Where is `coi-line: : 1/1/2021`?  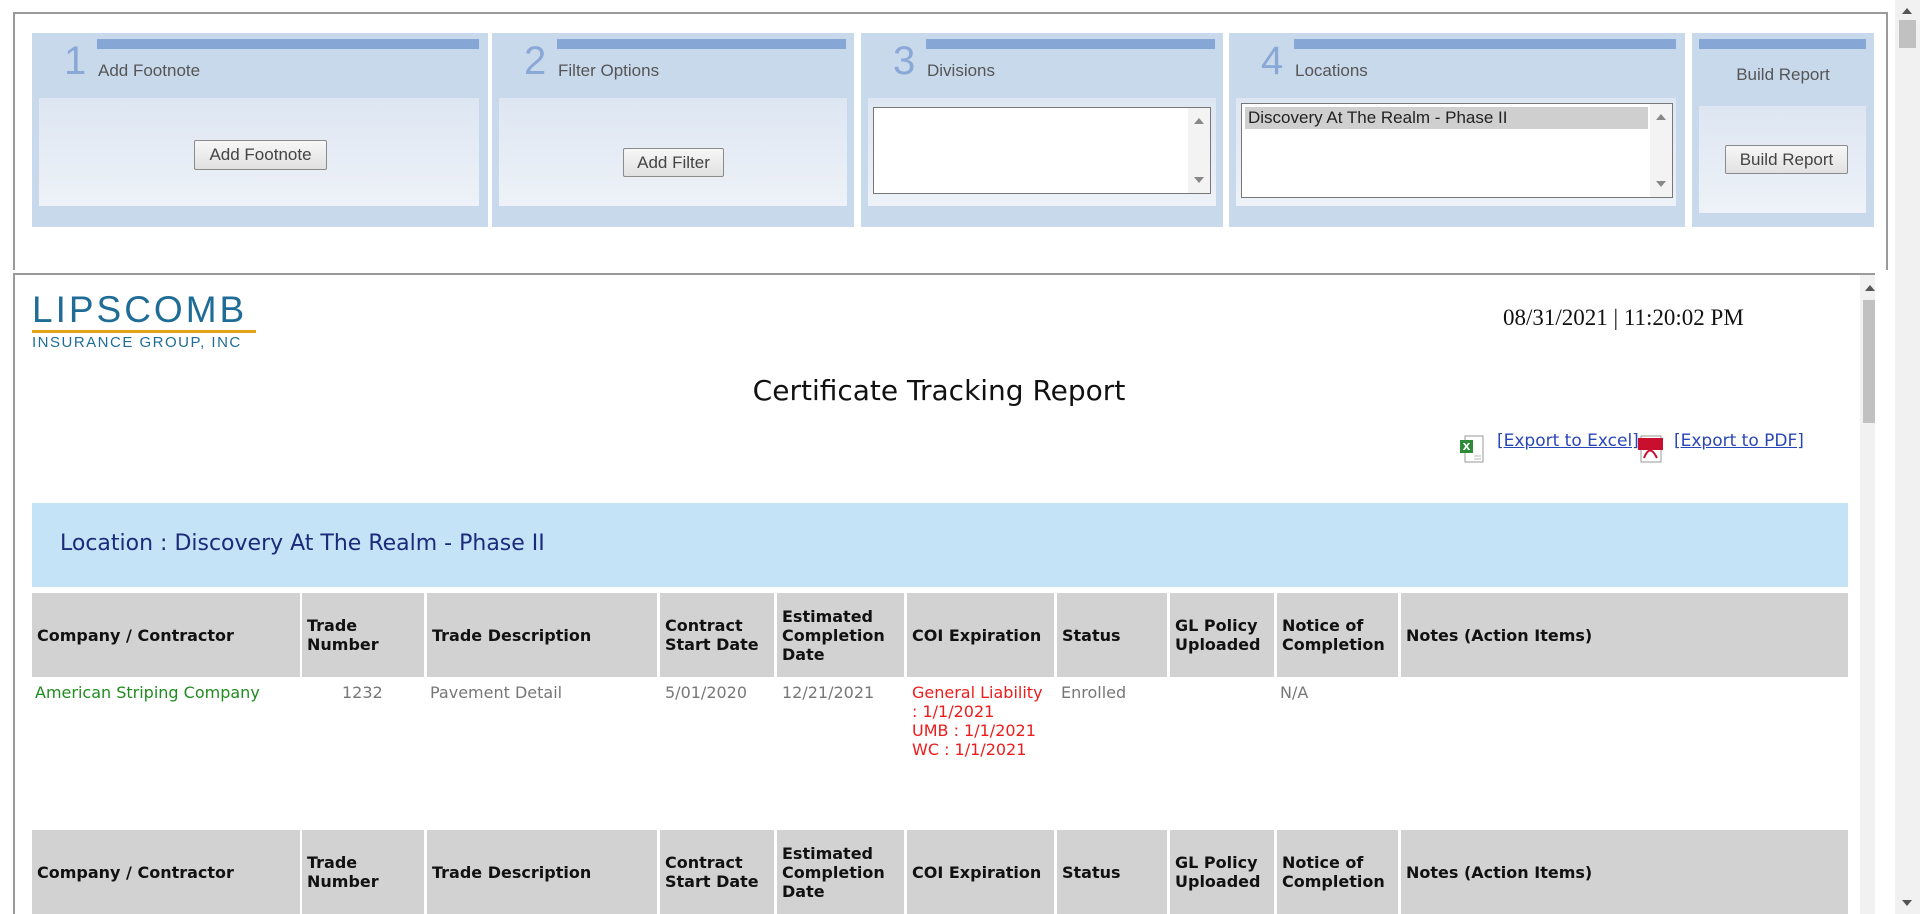
coi-line: : 1/1/2021 is located at coordinates (953, 711).